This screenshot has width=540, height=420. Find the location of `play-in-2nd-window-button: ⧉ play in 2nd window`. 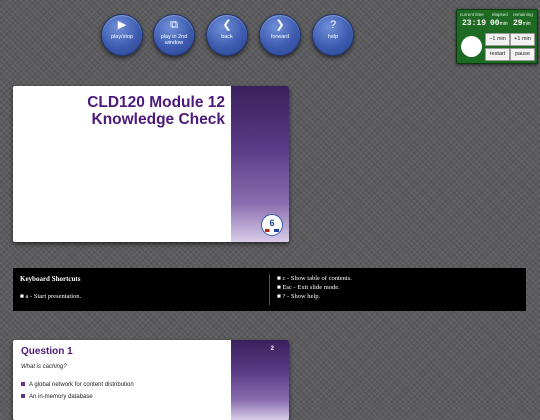

play-in-2nd-window-button: ⧉ play in 2nd window is located at coordinates (174, 35).